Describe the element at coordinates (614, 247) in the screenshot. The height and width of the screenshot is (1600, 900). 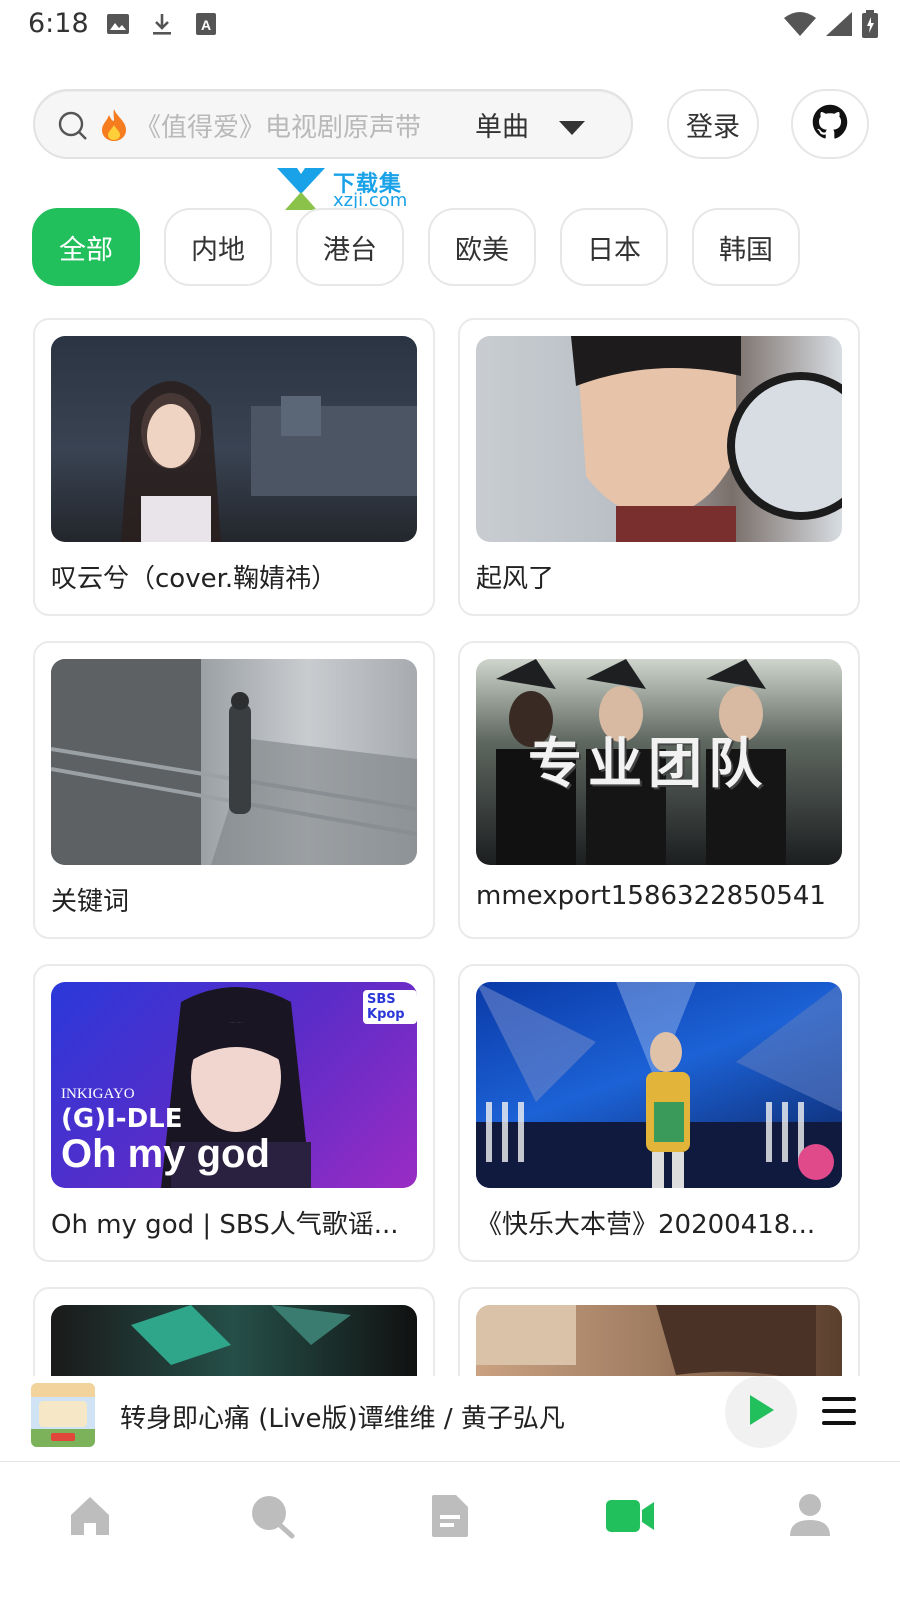
I see `category-chip-japan: 日本` at that location.